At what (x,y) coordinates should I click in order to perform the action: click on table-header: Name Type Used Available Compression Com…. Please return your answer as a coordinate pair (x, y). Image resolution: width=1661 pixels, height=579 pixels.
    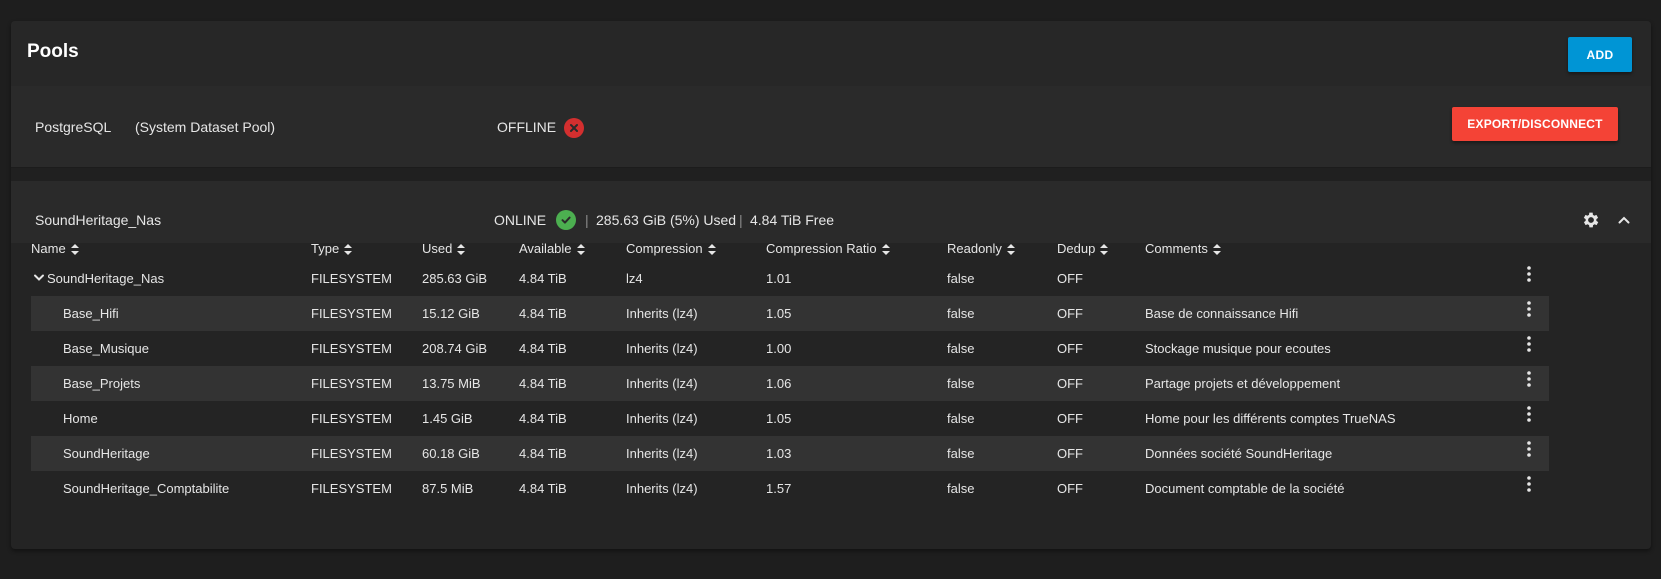
    Looking at the image, I should click on (790, 246).